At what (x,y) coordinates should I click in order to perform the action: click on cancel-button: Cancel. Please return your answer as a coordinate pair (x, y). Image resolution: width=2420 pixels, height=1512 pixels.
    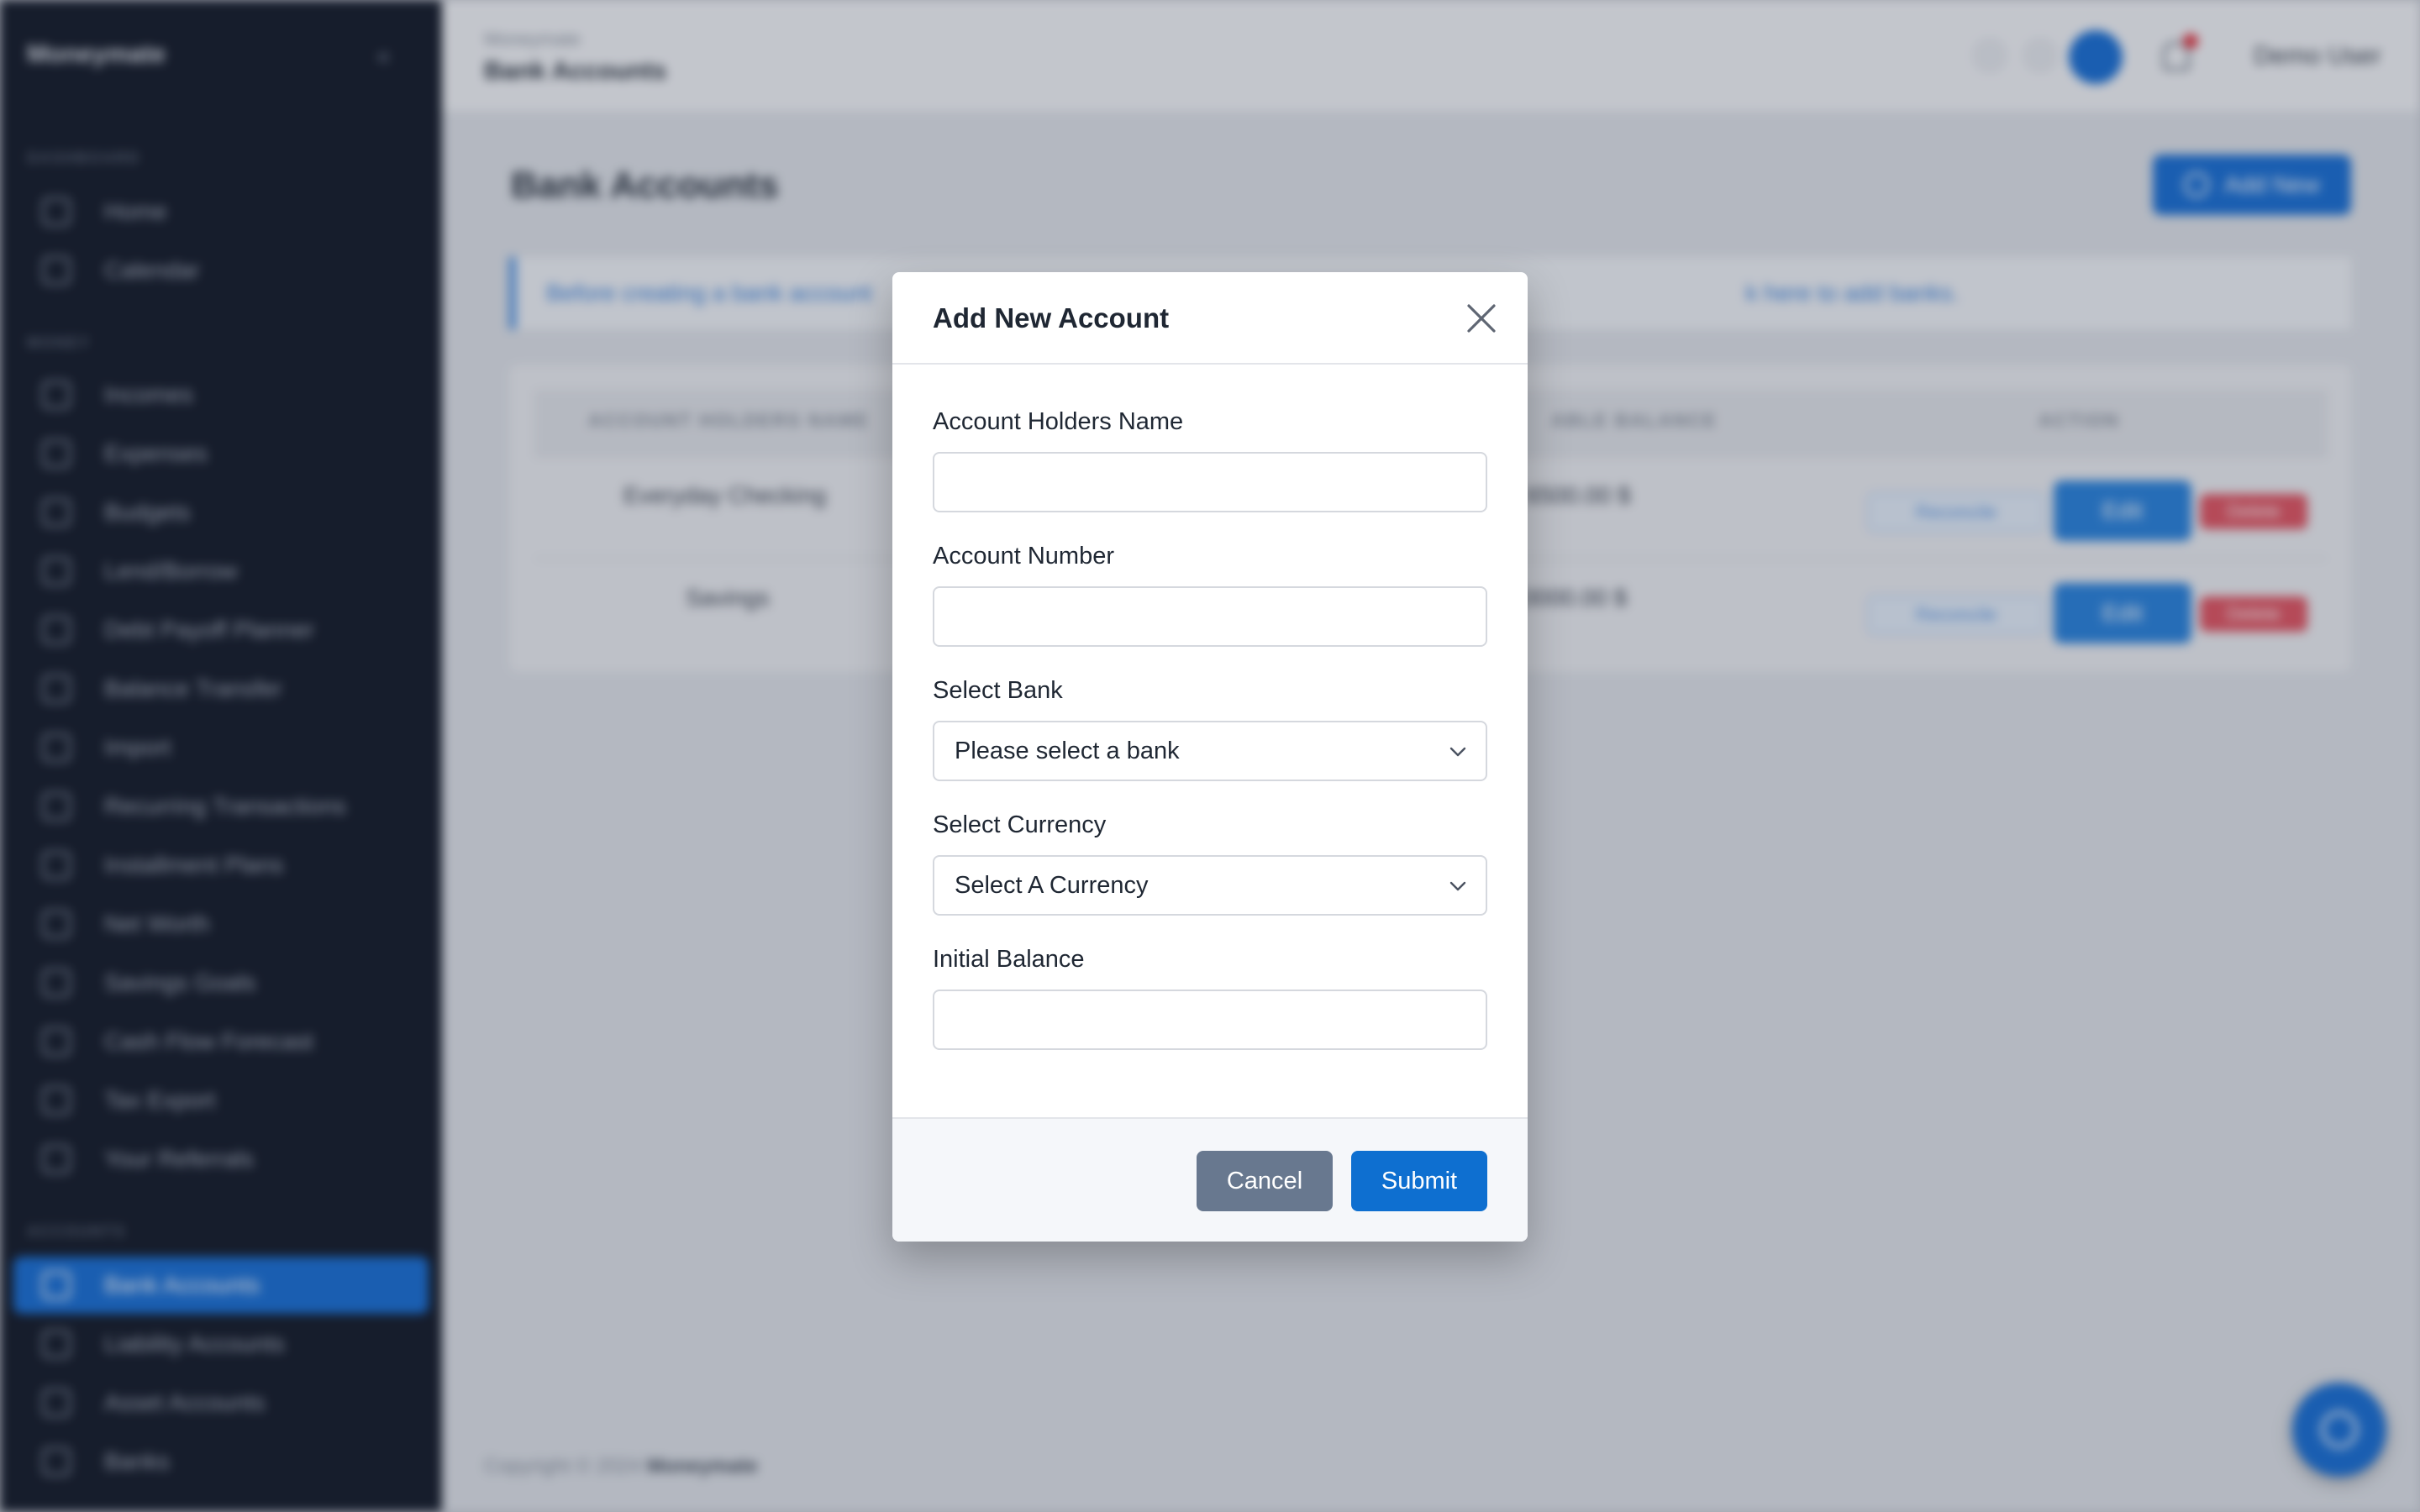
    Looking at the image, I should click on (1265, 1181).